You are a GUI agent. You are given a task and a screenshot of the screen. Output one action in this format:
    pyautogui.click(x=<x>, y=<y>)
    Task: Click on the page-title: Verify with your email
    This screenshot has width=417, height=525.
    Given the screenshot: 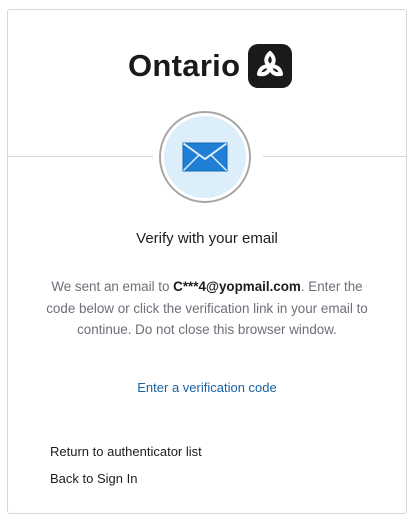 What is the action you would take?
    pyautogui.click(x=207, y=238)
    